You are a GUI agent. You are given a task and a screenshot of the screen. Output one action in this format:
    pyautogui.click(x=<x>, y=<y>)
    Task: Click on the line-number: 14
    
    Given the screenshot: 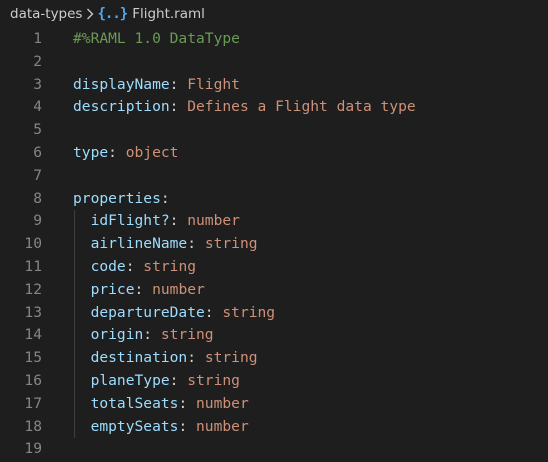 What is the action you would take?
    pyautogui.click(x=33, y=335)
    